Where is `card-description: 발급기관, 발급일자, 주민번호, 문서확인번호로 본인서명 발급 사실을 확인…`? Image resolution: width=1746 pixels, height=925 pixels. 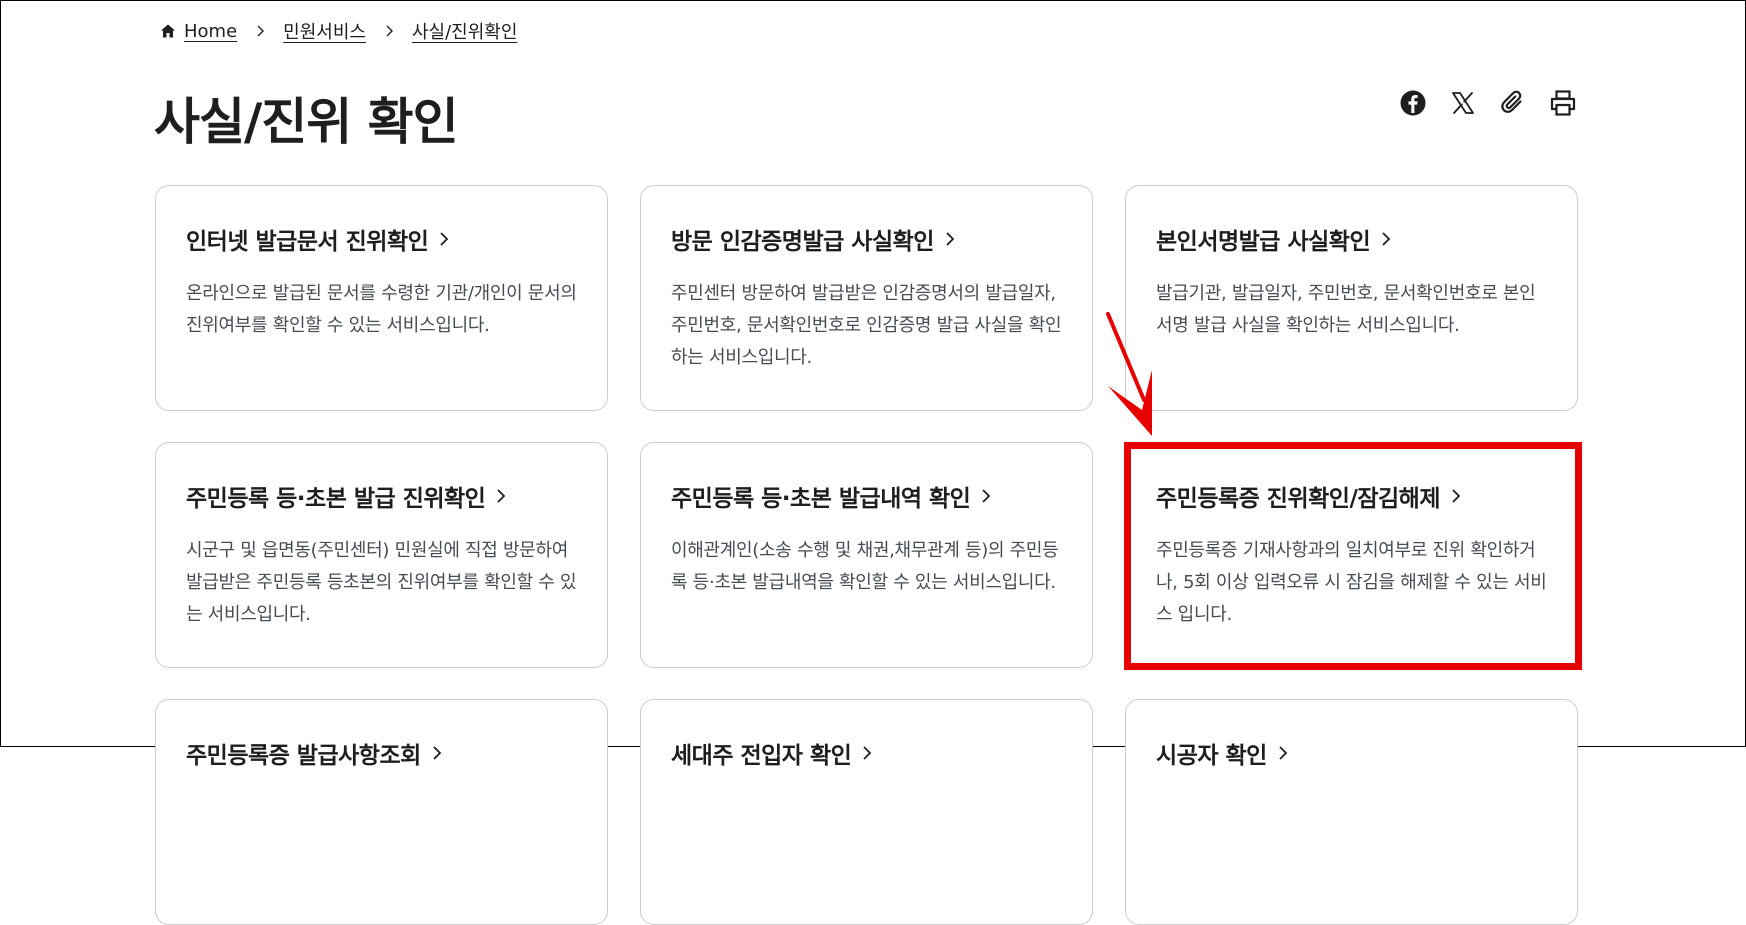 card-description: 발급기관, 발급일자, 주민번호, 문서확인번호로 본인서명 발급 사실을 확인… is located at coordinates (1346, 309).